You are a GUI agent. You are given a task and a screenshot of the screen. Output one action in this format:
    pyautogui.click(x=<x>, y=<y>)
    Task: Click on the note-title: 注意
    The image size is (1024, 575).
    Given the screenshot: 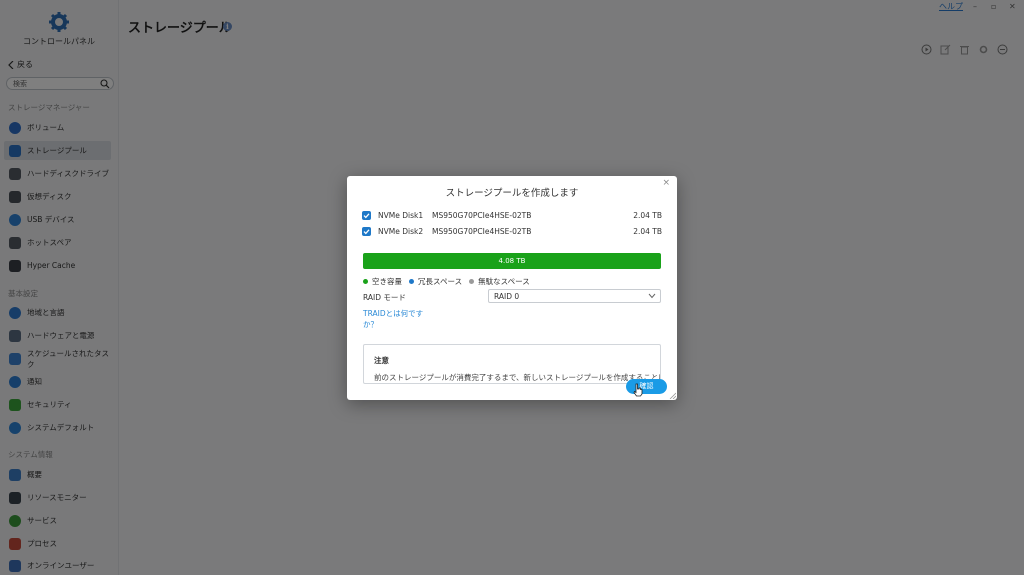 What is the action you would take?
    pyautogui.click(x=381, y=360)
    